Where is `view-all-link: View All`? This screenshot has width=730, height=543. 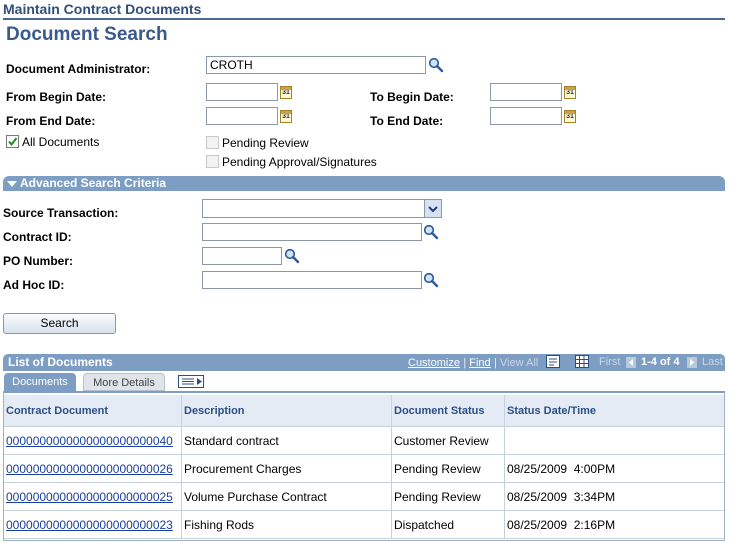
view-all-link: View All is located at coordinates (519, 363).